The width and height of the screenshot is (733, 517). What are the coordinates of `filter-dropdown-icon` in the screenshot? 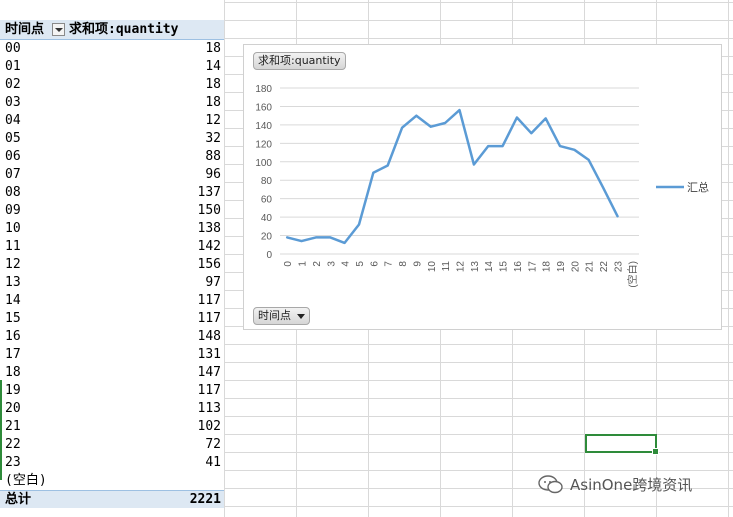 It's located at (59, 29).